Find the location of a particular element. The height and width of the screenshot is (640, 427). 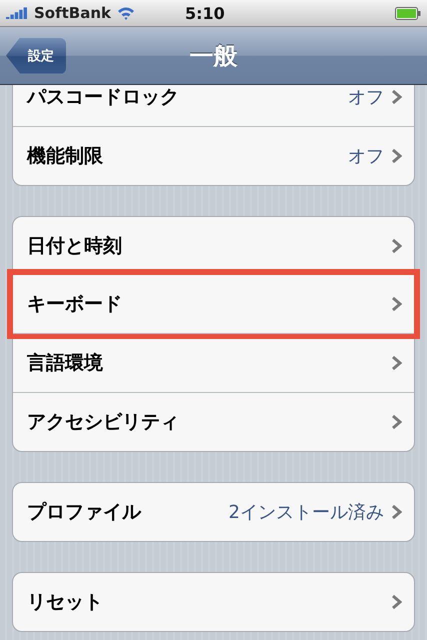

carrier-name: SoftBank is located at coordinates (73, 13).